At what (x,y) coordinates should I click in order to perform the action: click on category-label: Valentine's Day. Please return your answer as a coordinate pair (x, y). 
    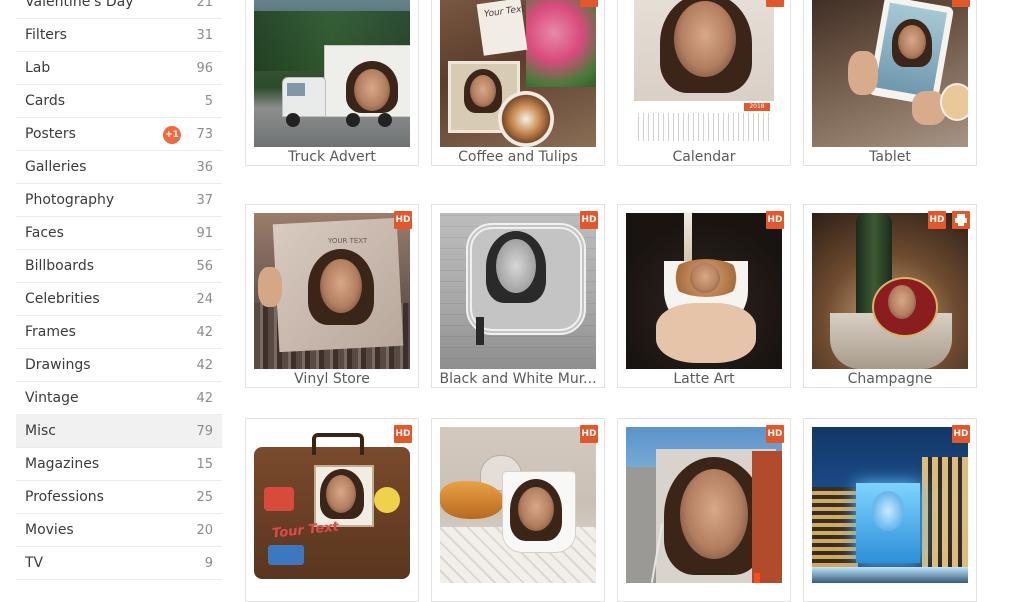
    Looking at the image, I should click on (79, 5).